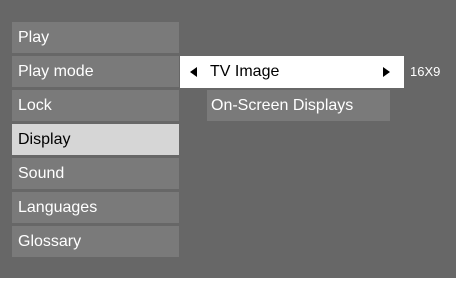  Describe the element at coordinates (386, 72) in the screenshot. I see `arrow-right-icon` at that location.